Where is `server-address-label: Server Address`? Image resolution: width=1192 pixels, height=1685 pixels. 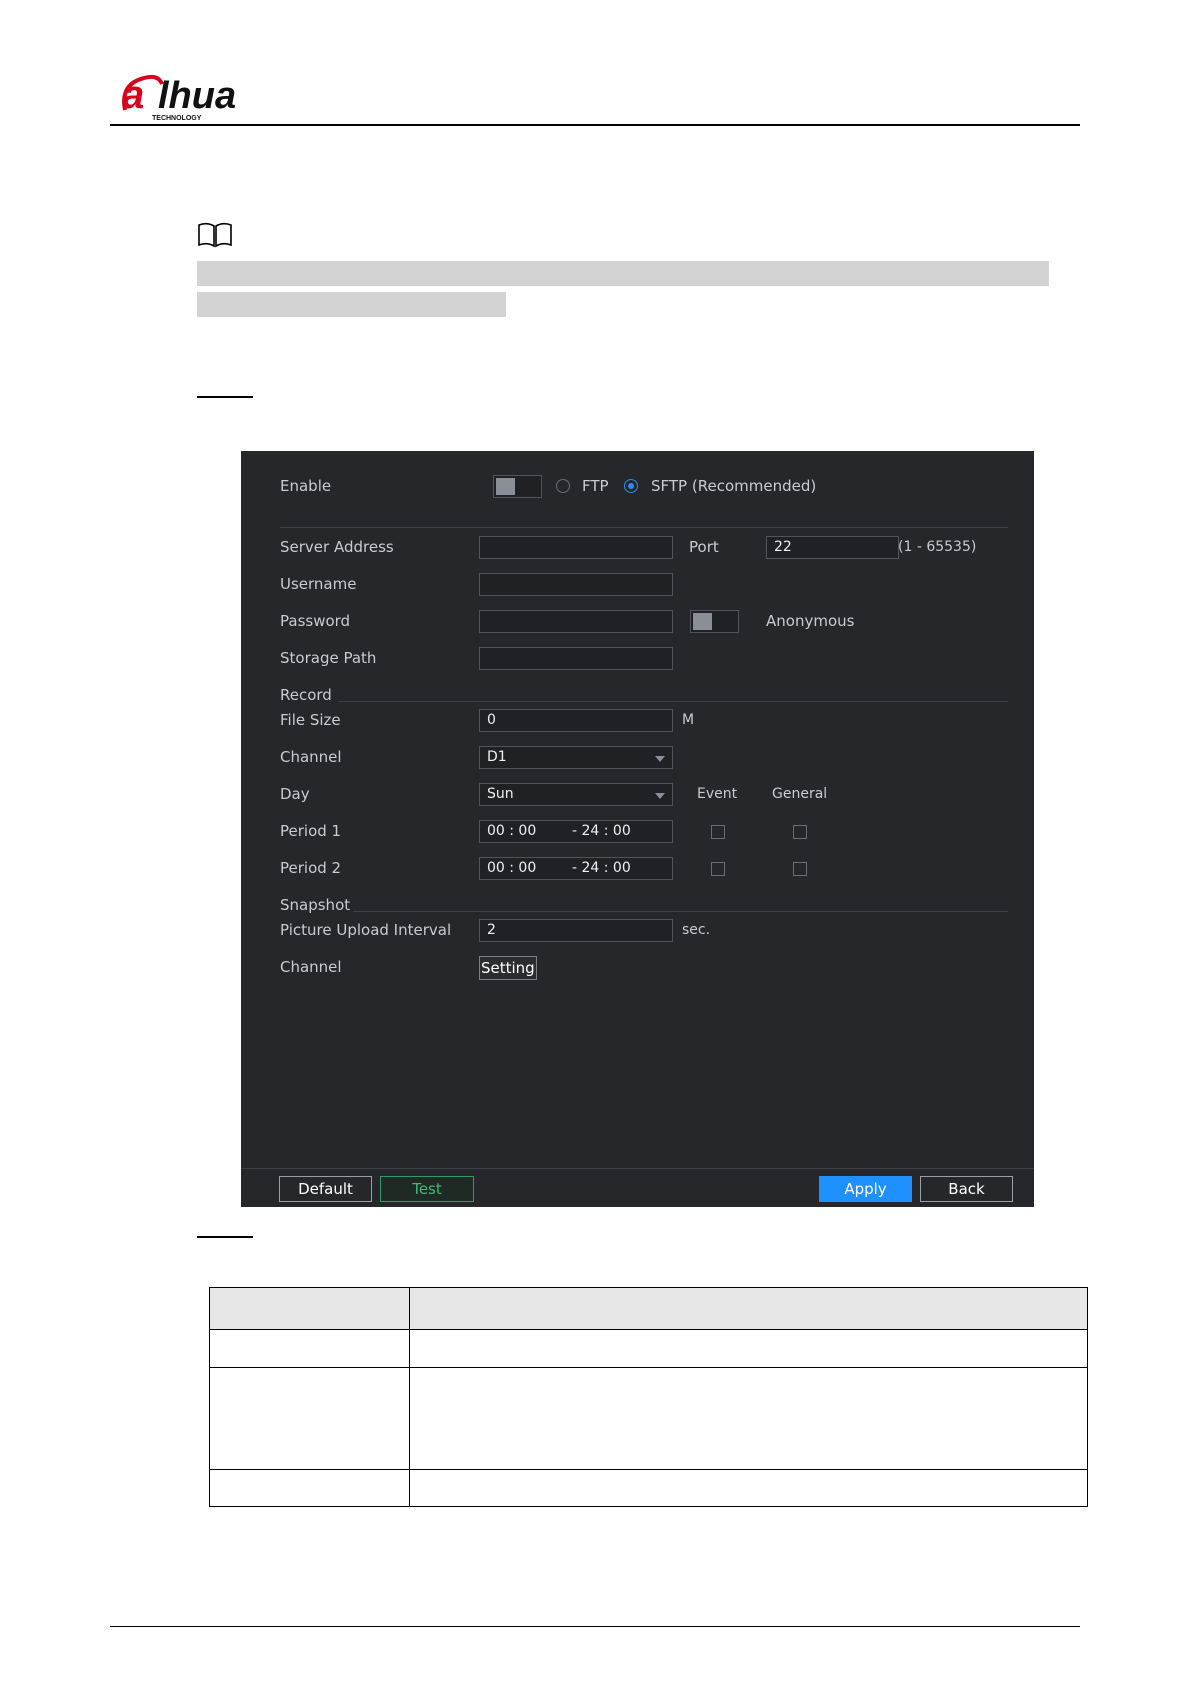
server-address-label: Server Address is located at coordinates (337, 547).